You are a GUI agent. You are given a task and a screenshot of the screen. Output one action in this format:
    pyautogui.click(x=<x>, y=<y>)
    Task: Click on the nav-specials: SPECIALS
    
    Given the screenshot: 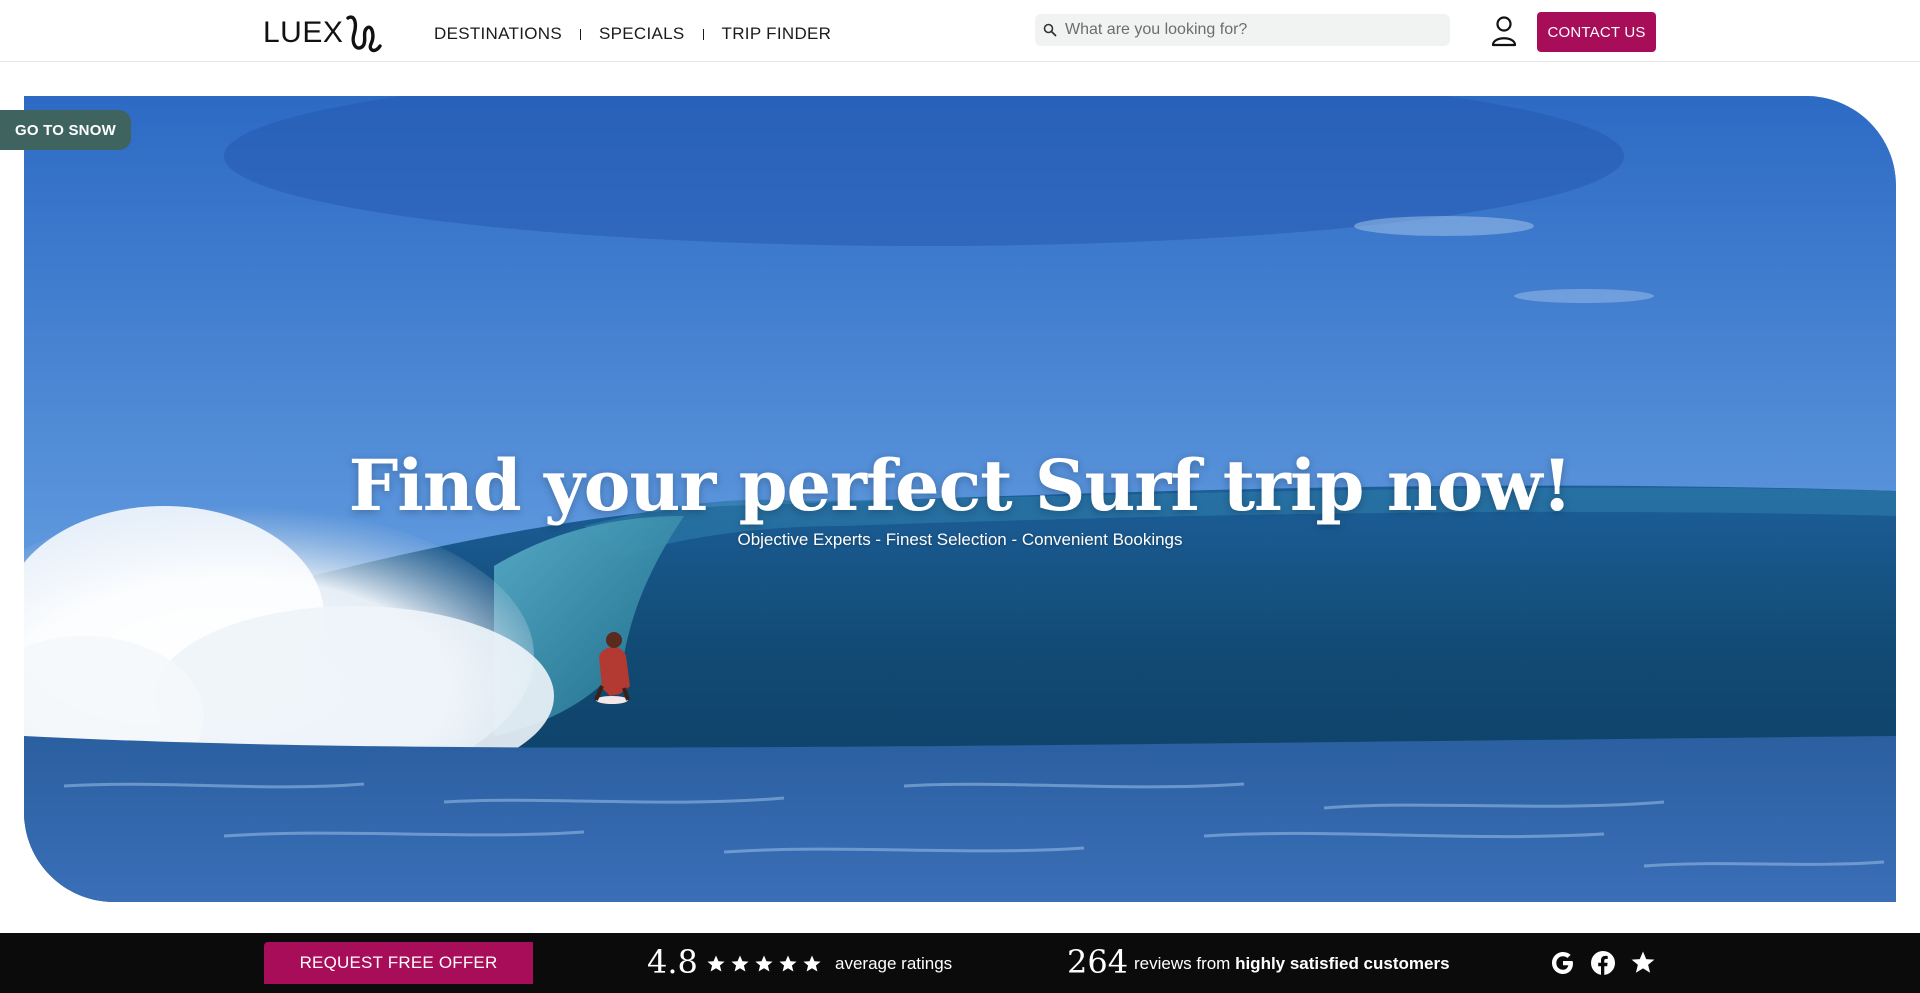 What is the action you would take?
    pyautogui.click(x=642, y=34)
    